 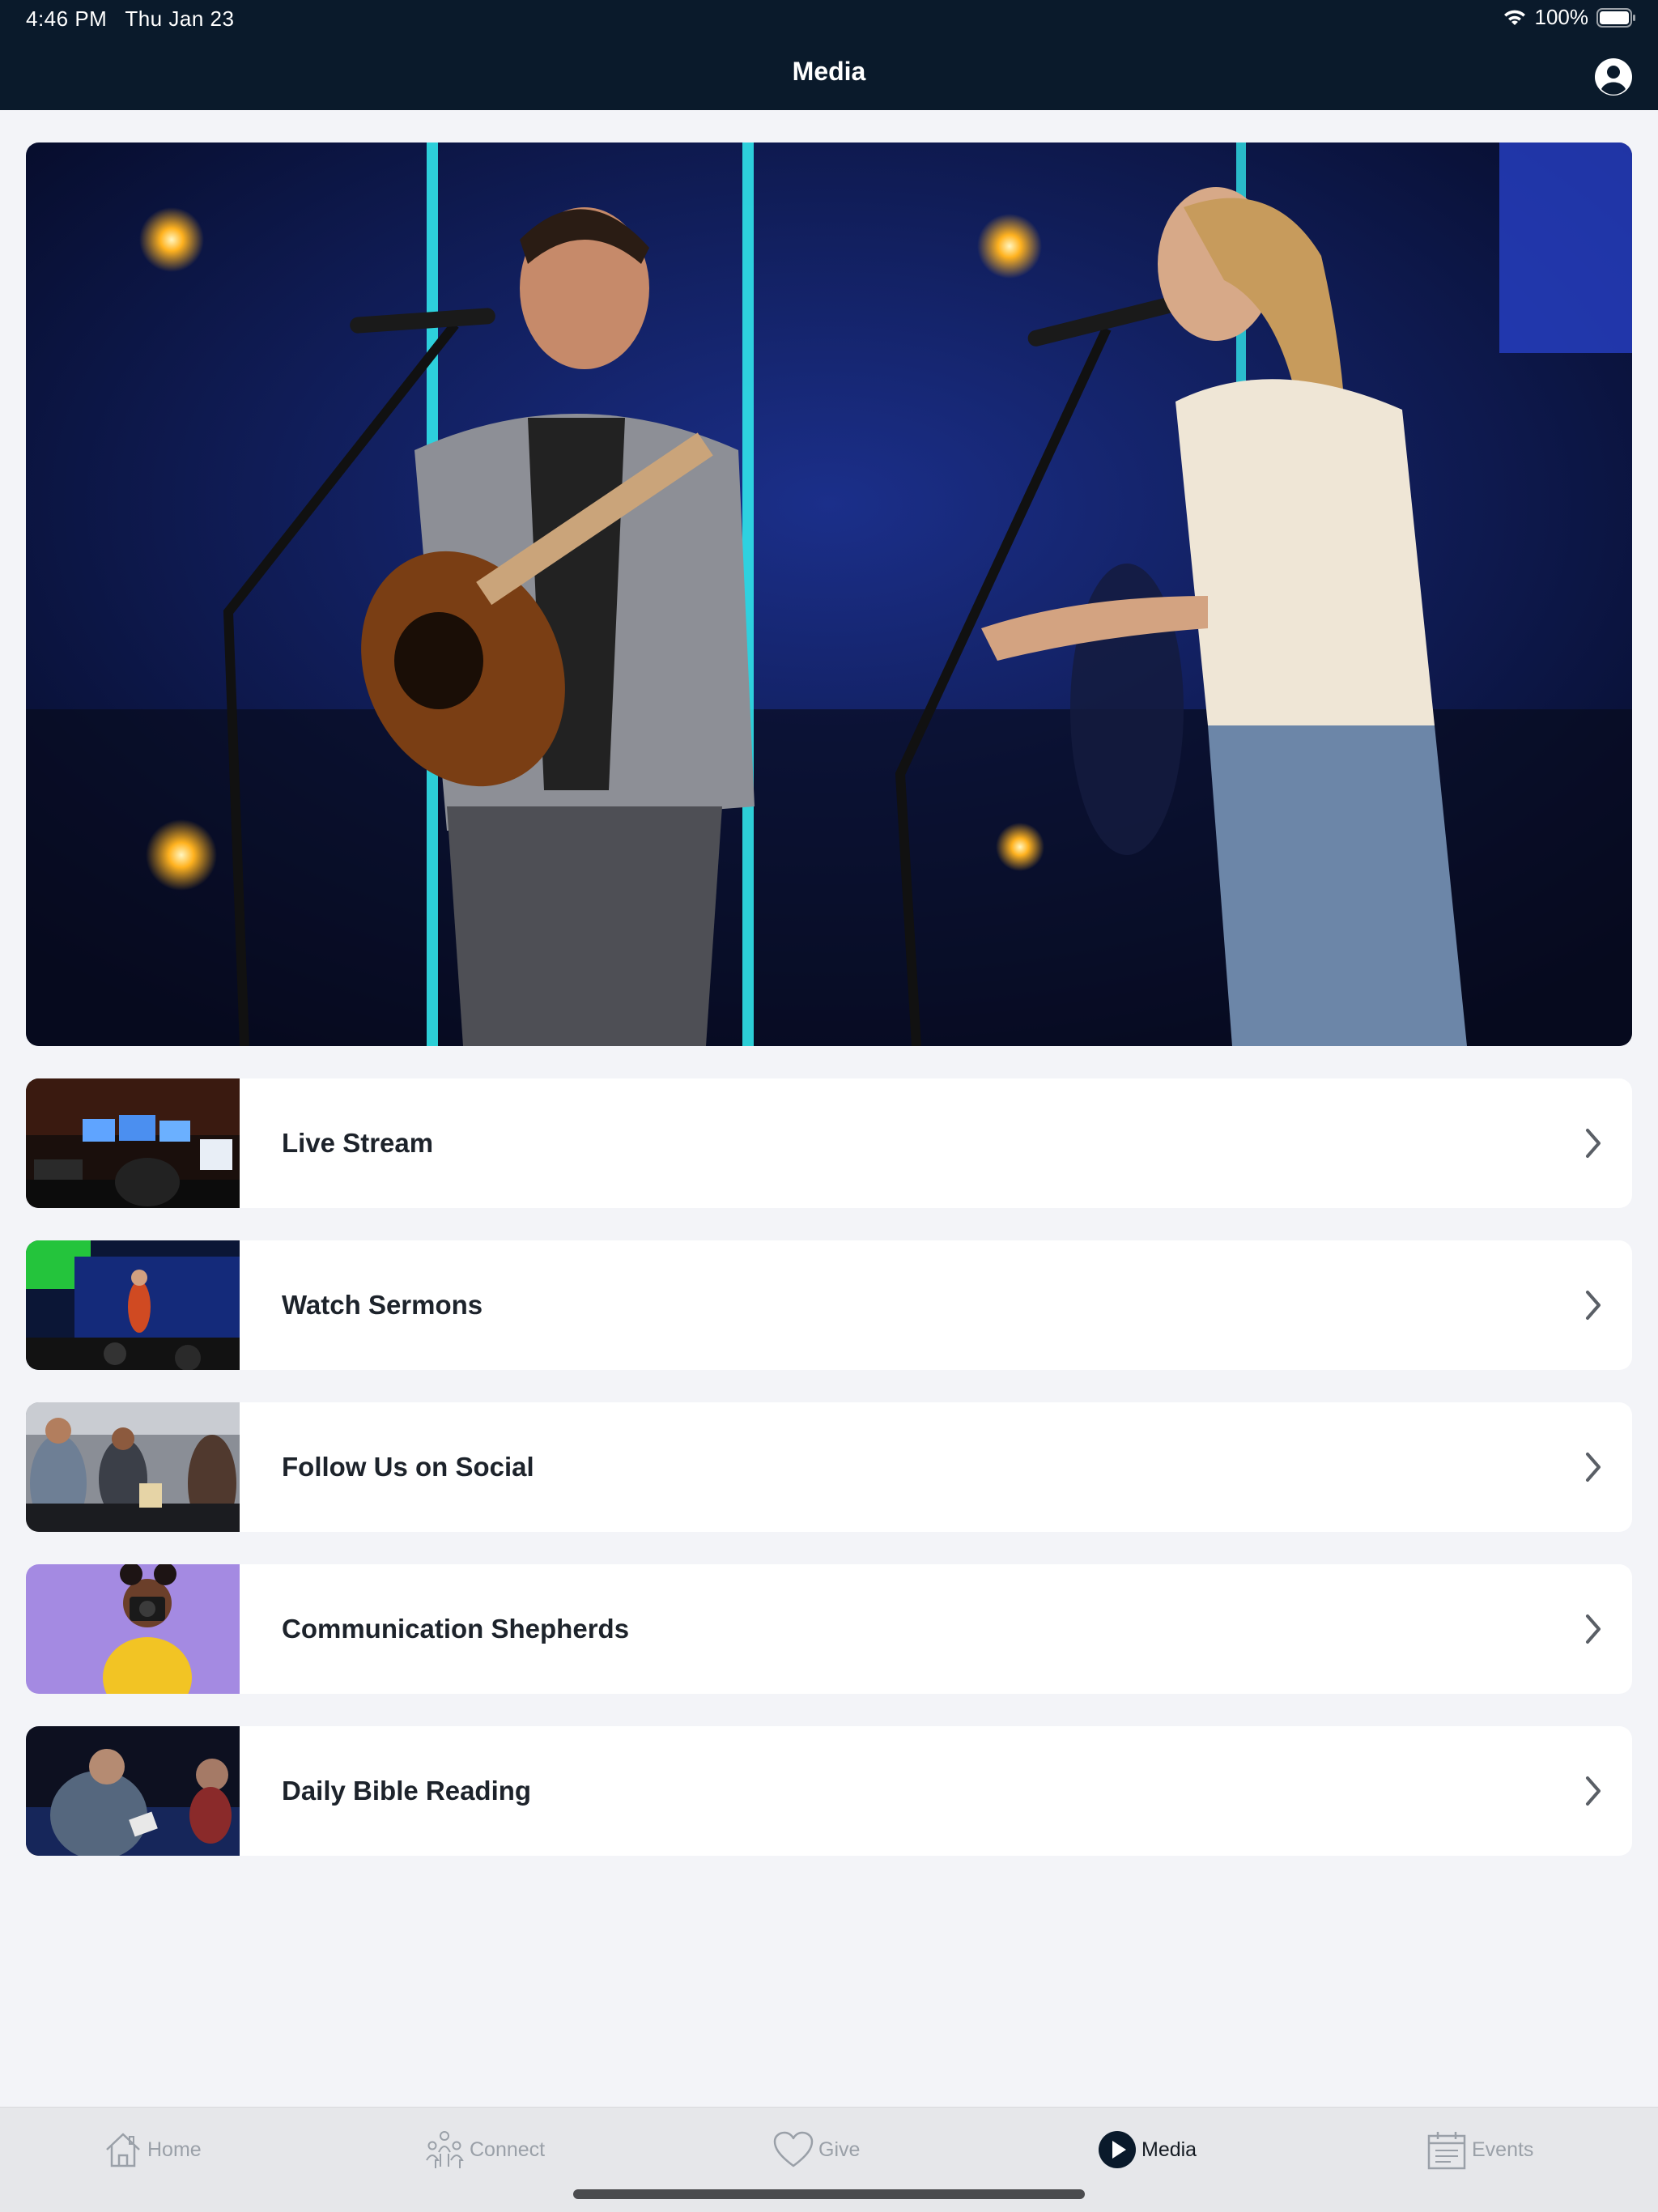 I want to click on media-item-follow-us-on-social: Follow Us on Social, so click(x=829, y=1467).